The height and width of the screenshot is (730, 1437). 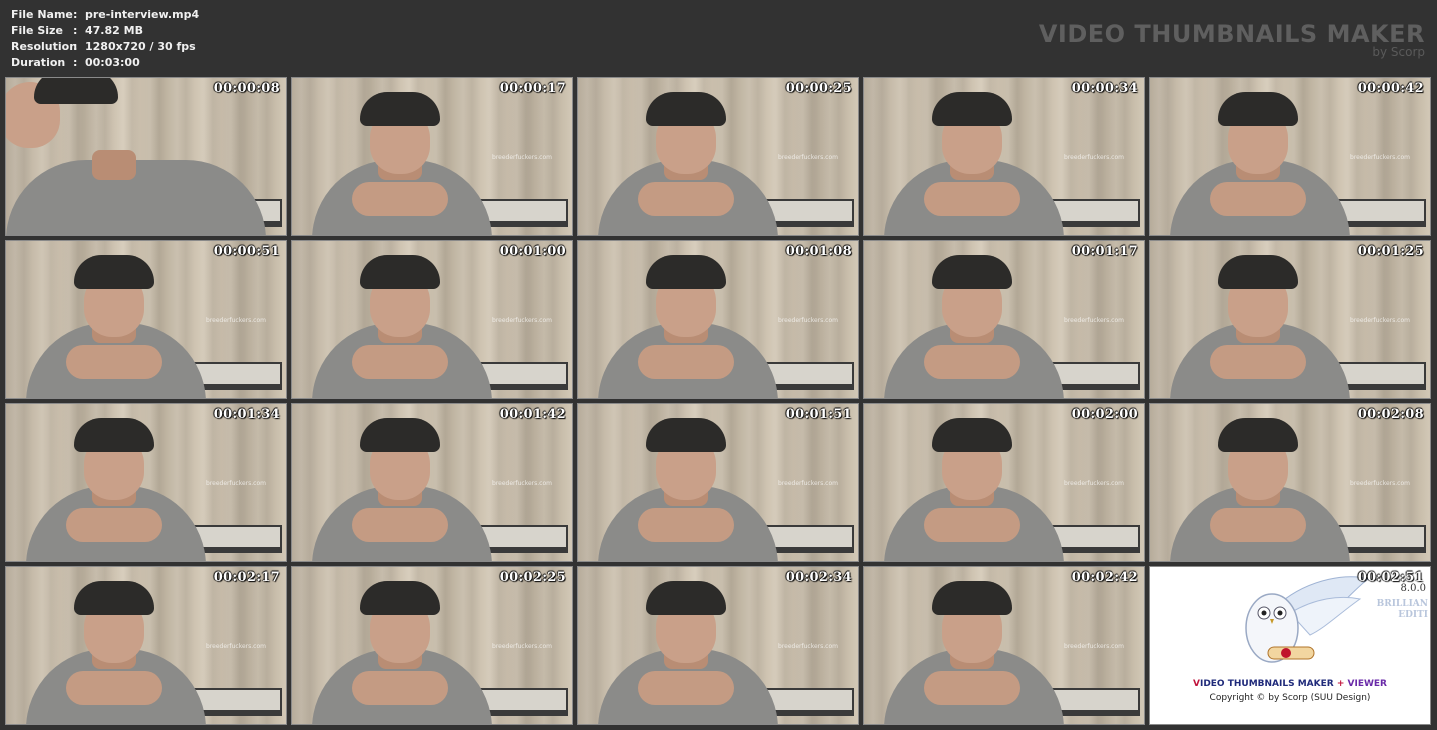 What do you see at coordinates (246, 251) in the screenshot?
I see `timestamp: 00:00:51` at bounding box center [246, 251].